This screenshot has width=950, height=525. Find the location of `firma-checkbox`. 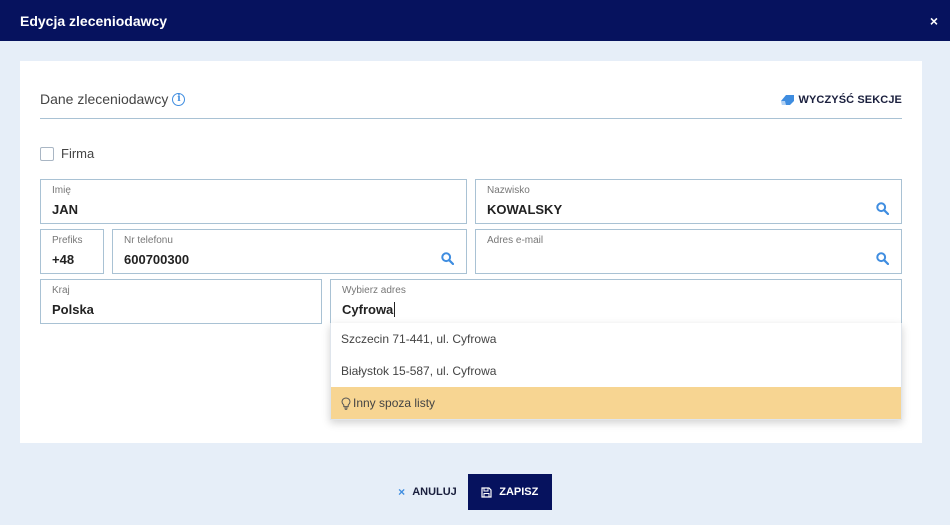

firma-checkbox is located at coordinates (47, 153).